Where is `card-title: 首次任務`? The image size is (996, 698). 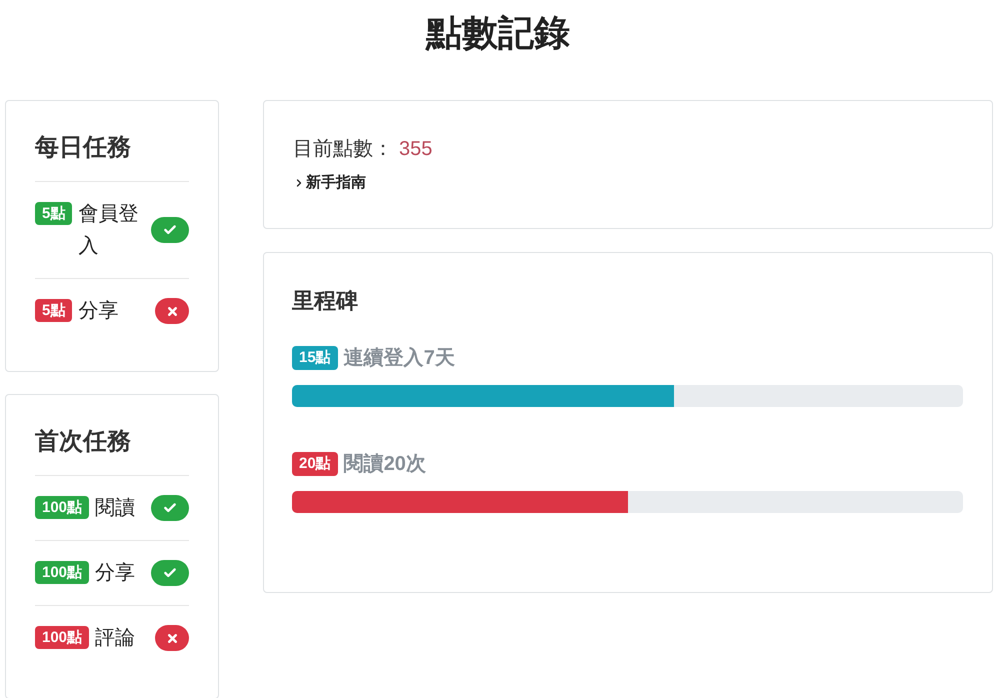 card-title: 首次任務 is located at coordinates (83, 442).